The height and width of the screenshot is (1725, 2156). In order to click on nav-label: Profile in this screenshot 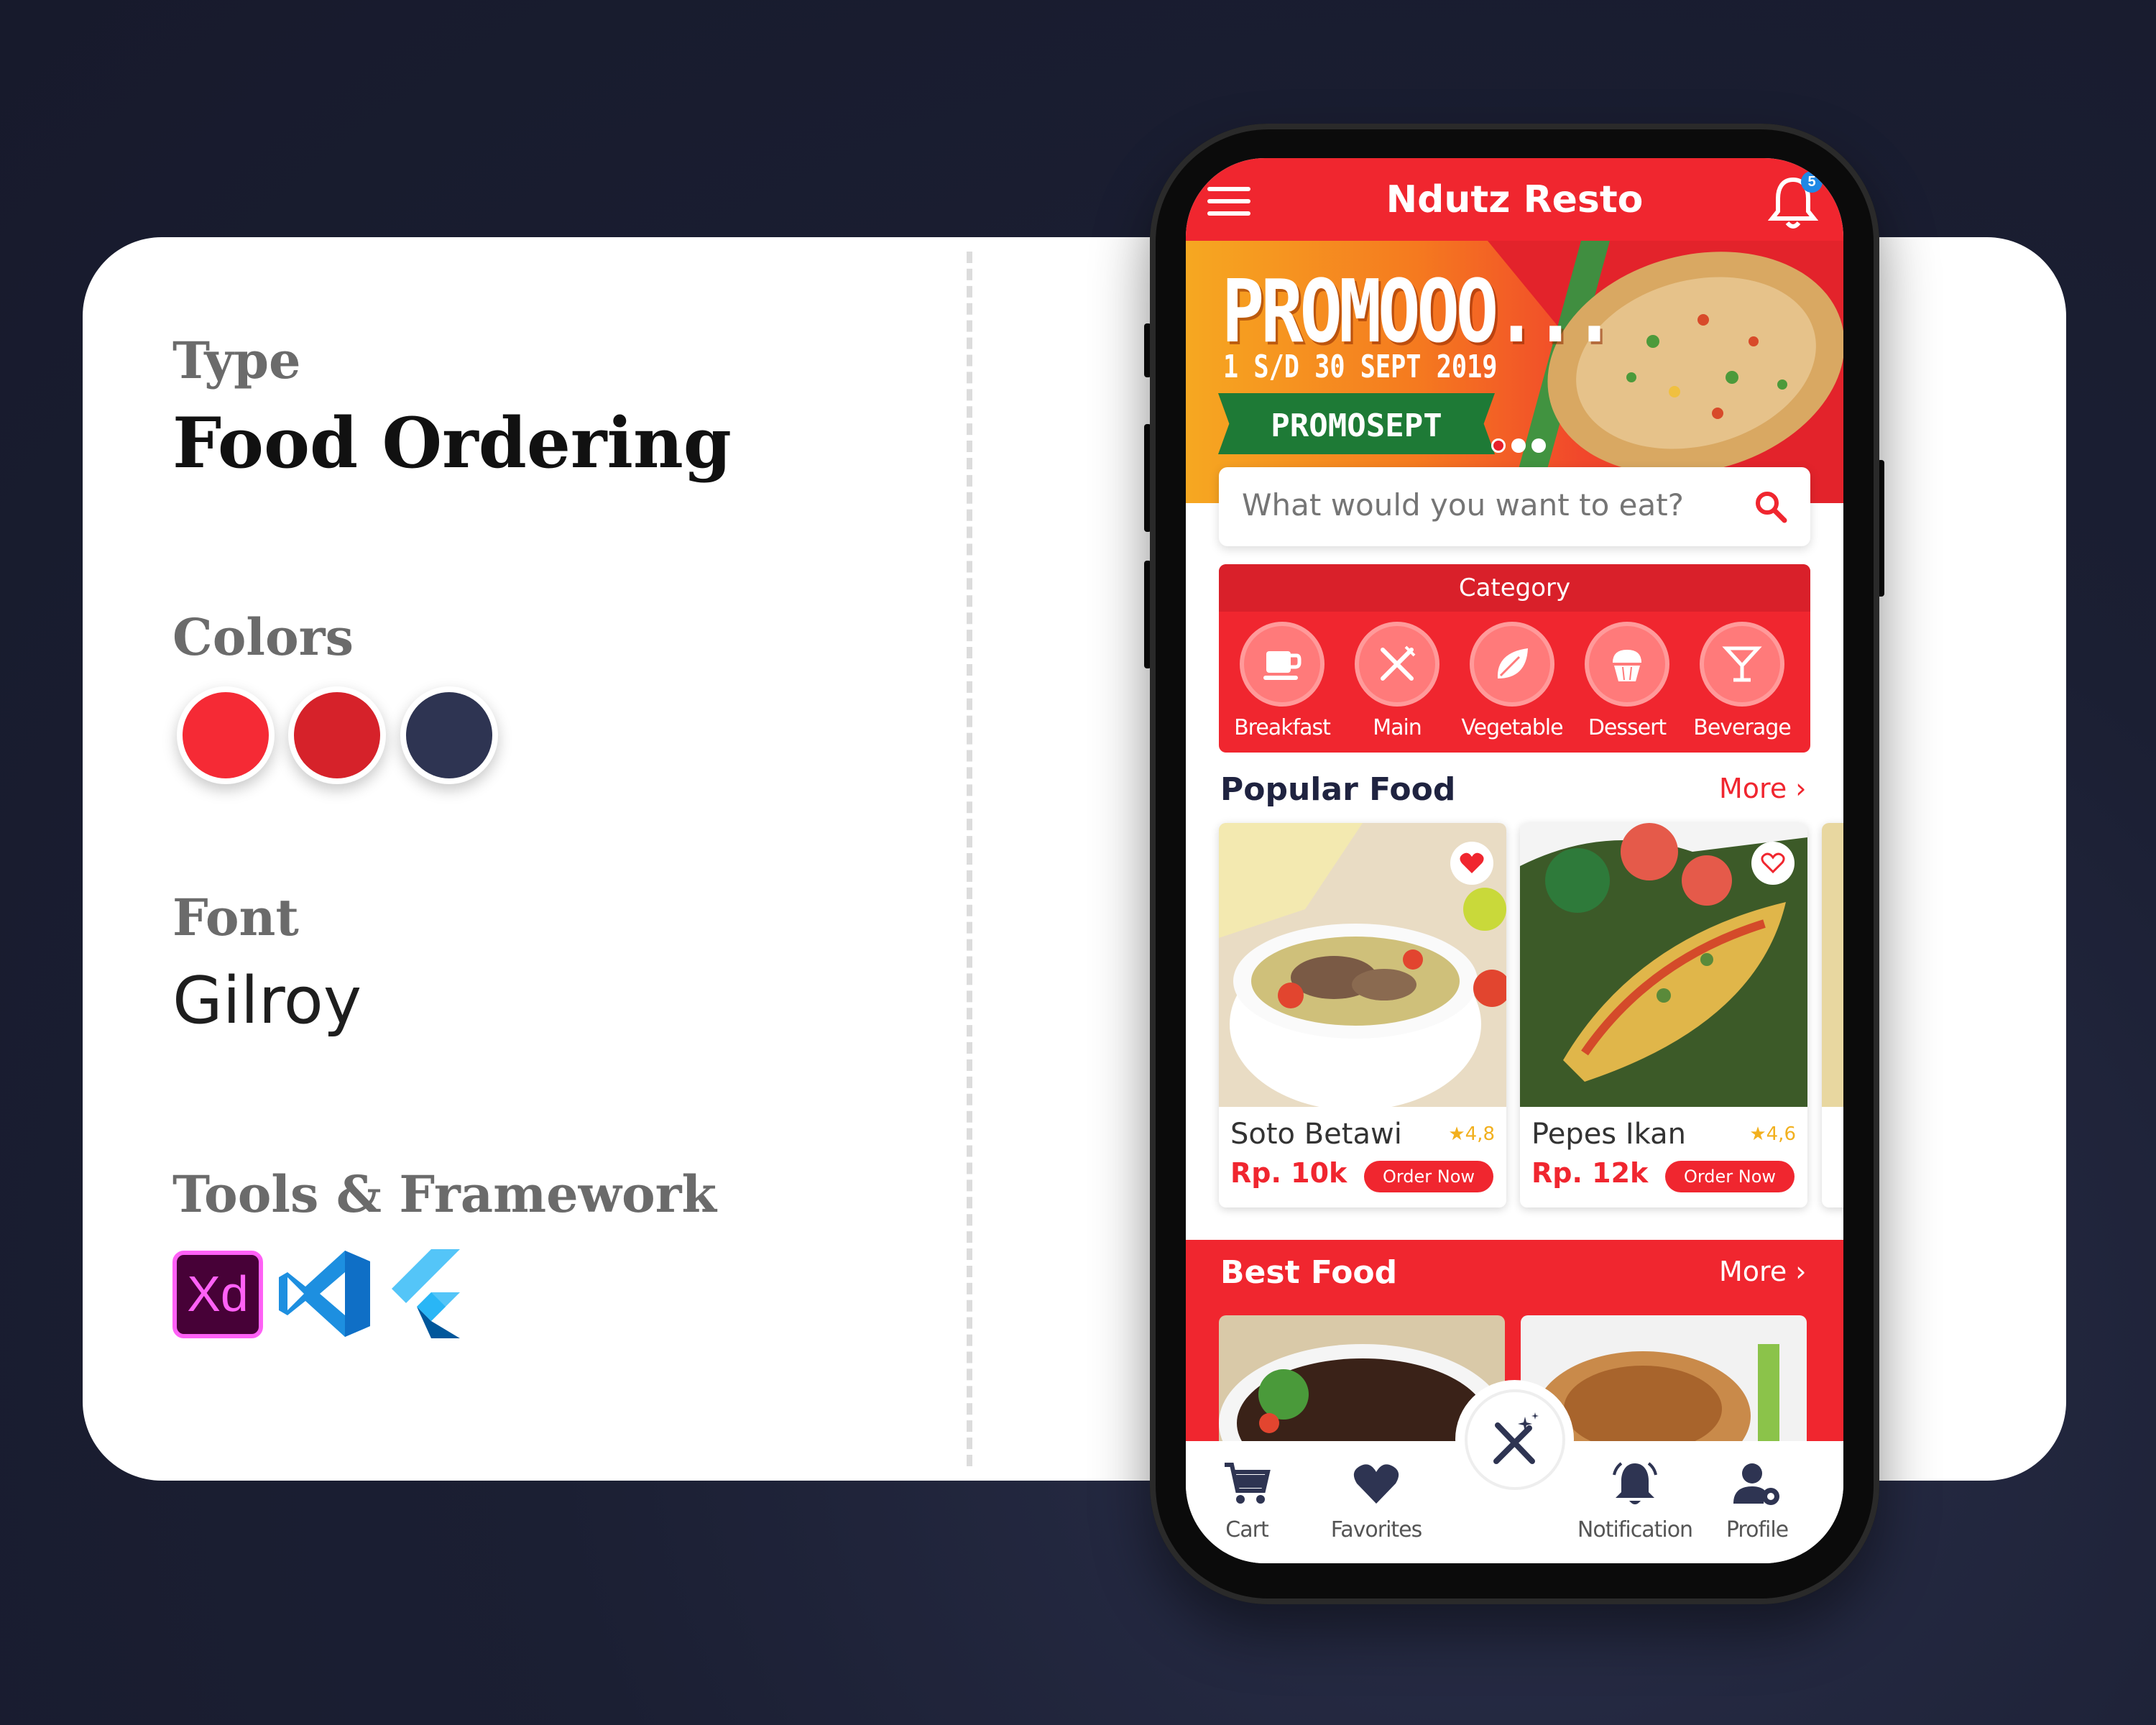, I will do `click(1758, 1529)`.